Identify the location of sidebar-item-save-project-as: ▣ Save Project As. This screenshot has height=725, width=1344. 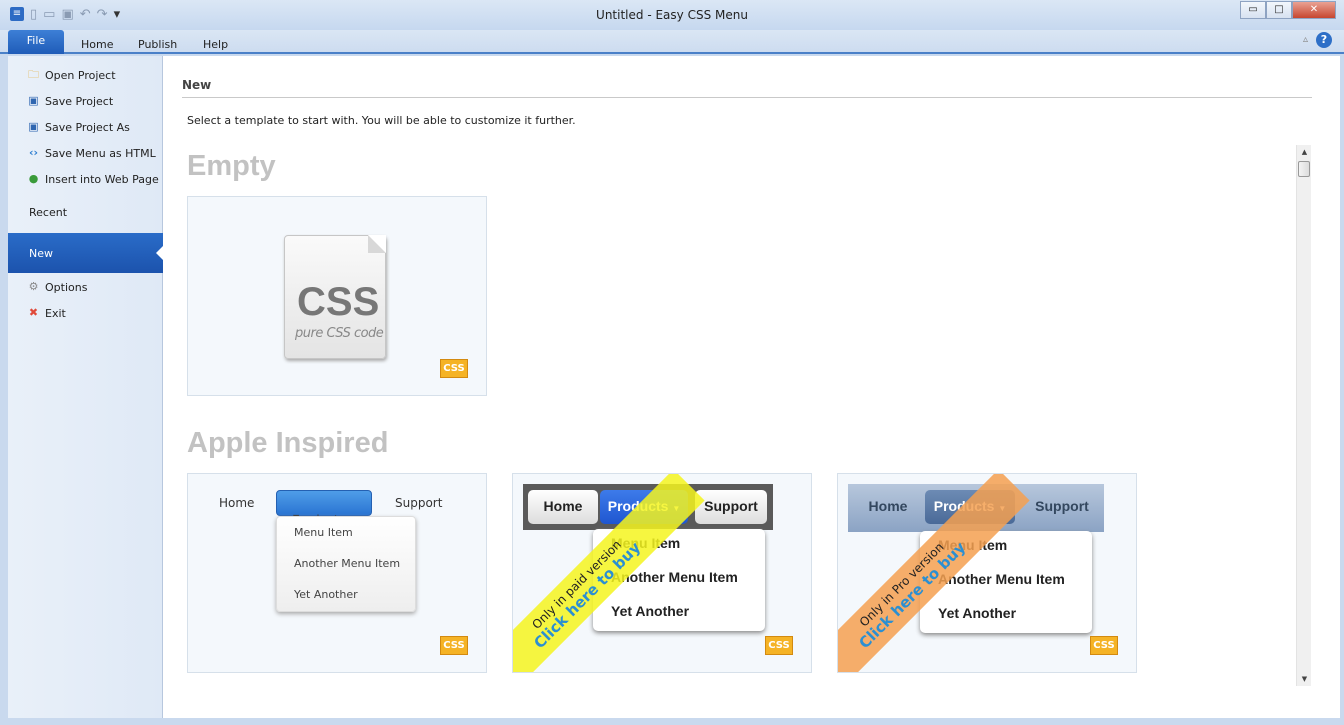
(78, 127).